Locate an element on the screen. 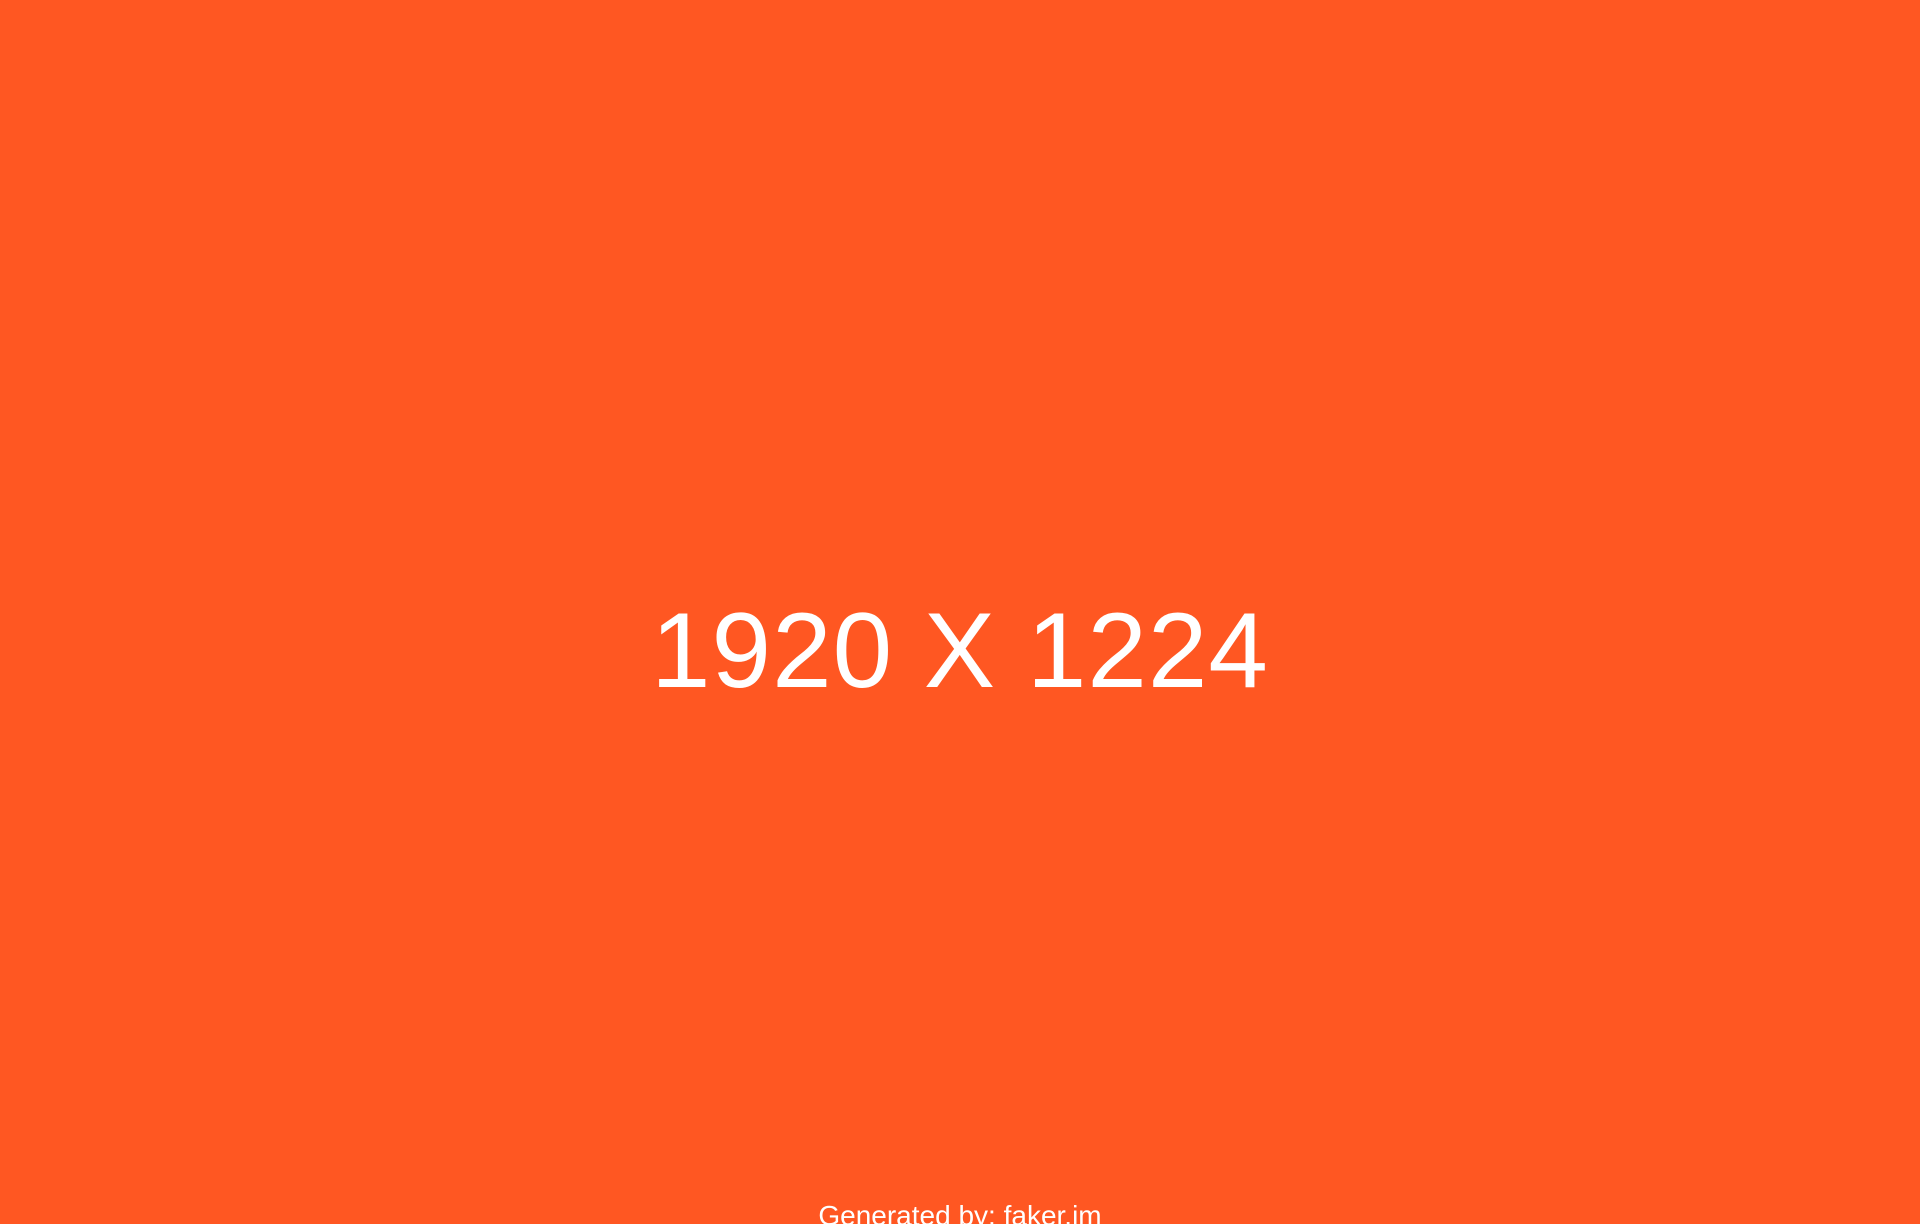 Image resolution: width=1920 pixels, height=1224 pixels. dimensions-label: 1920 X 1224 is located at coordinates (960, 650).